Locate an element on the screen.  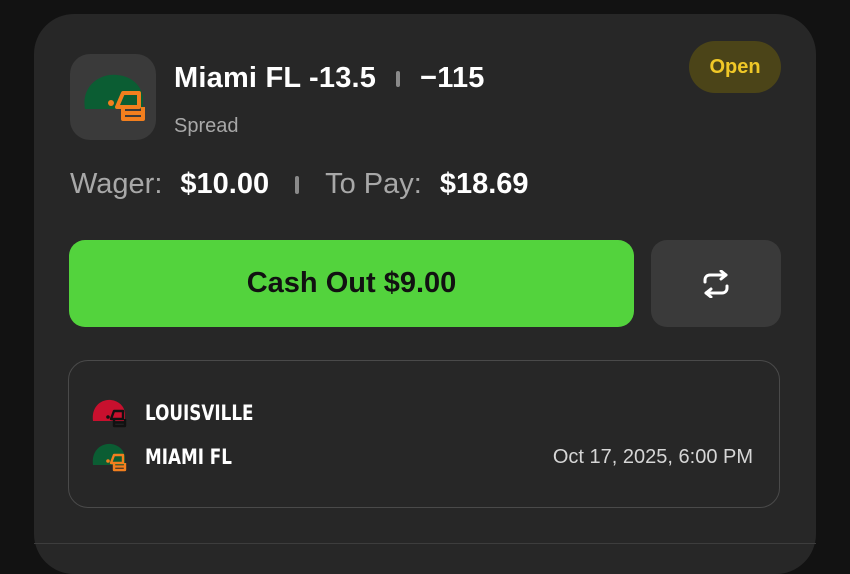
wager-separator is located at coordinates (297, 184).